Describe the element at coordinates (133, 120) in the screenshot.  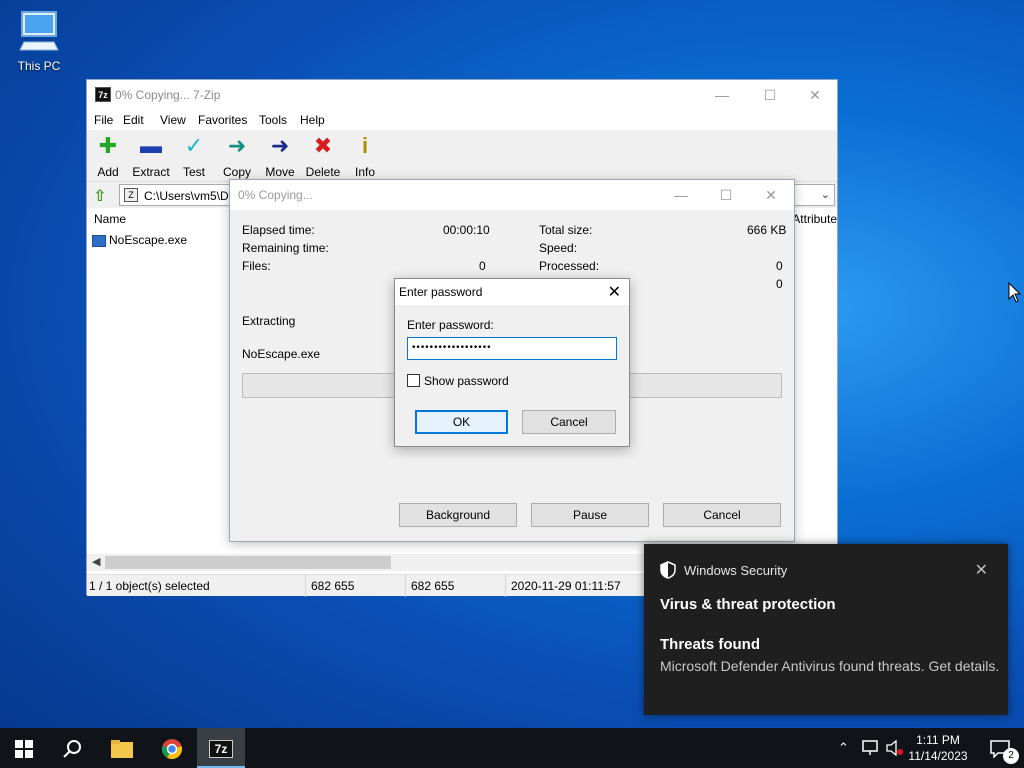
I see `menu-edit: Edit` at that location.